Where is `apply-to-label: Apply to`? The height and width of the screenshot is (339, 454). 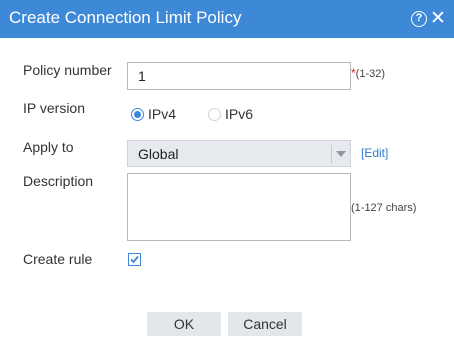 apply-to-label: Apply to is located at coordinates (48, 147).